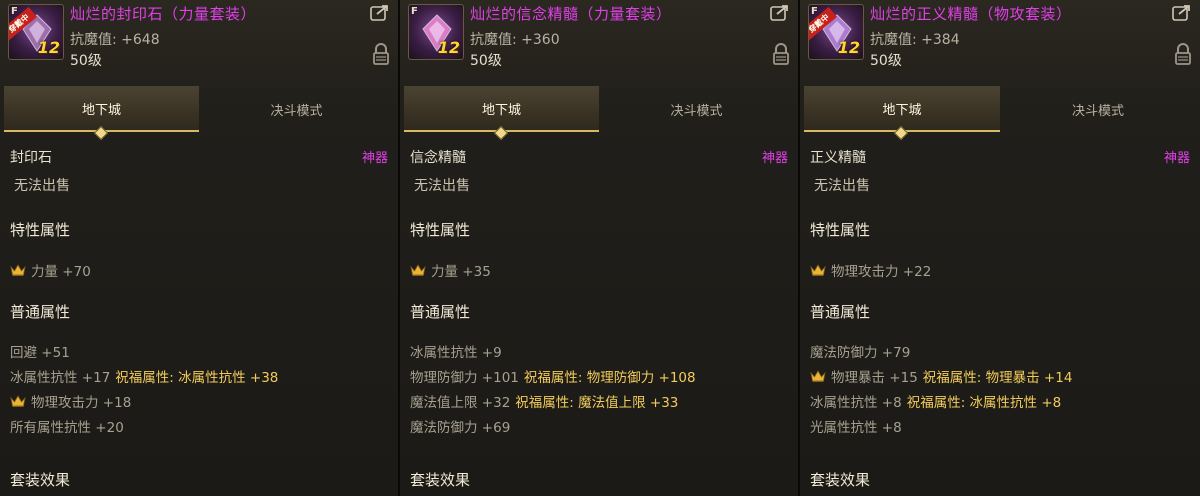  Describe the element at coordinates (199, 38) in the screenshot. I see `tooltip-header: F 穿戴中 12 灿烂的封印石（力量套装） 抗魔值: +648 50级` at that location.